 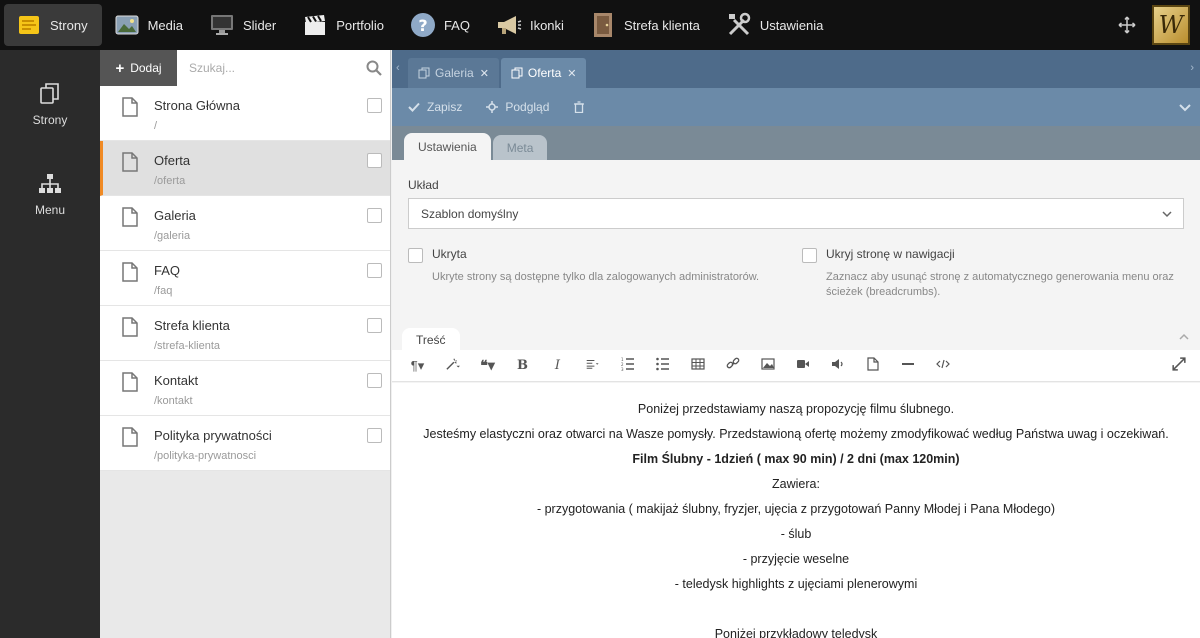 I want to click on save-button: Zapisz, so click(x=435, y=107).